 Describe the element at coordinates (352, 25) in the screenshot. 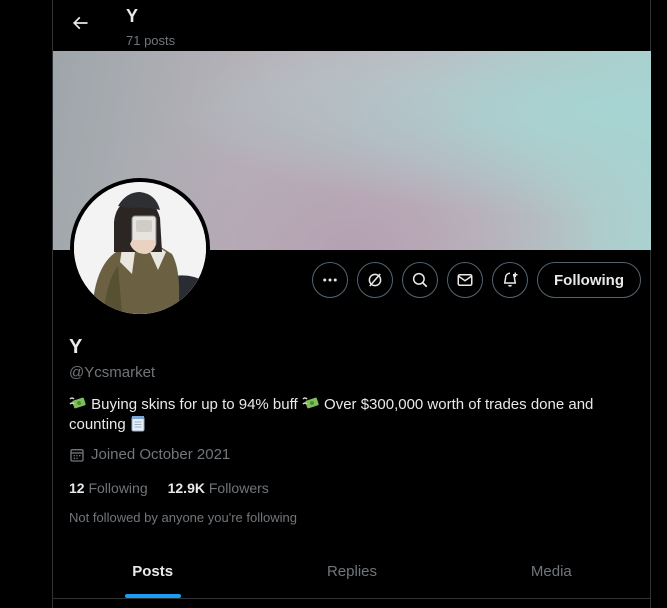

I see `profile-header-bar: Y 71 posts` at that location.